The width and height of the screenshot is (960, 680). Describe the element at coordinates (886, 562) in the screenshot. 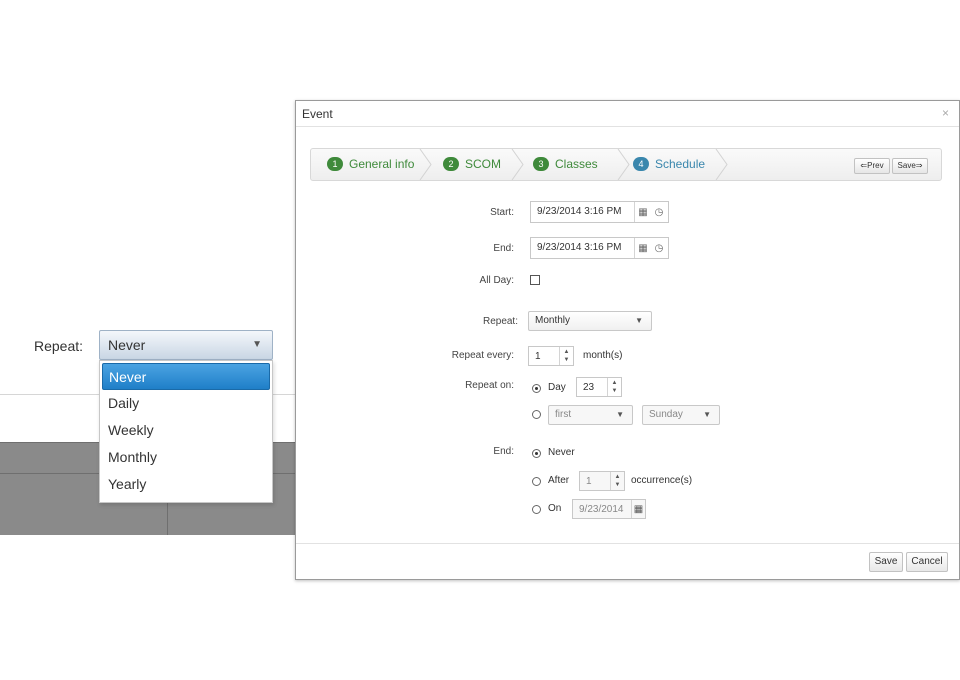

I see `save-button: Save` at that location.